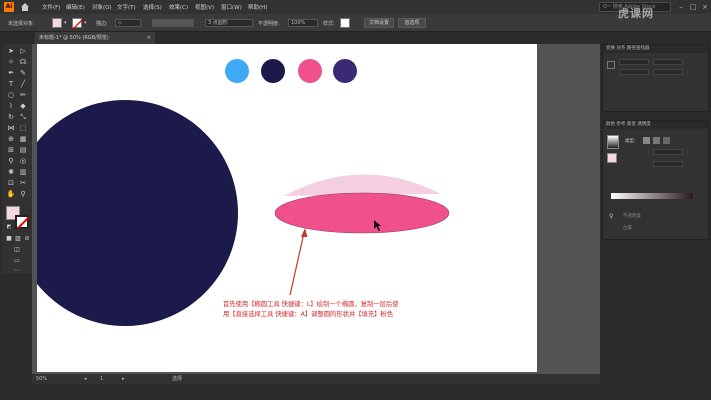 This screenshot has height=400, width=711. What do you see at coordinates (23, 73) in the screenshot?
I see `curvature-tool-icon: ✎` at bounding box center [23, 73].